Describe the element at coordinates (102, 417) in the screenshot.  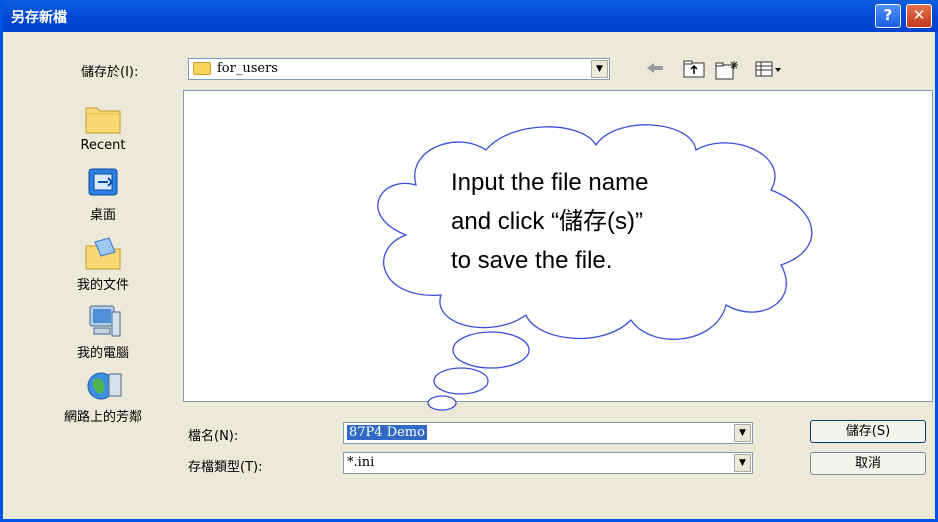
I see `place-label: 網路上的芳鄰` at that location.